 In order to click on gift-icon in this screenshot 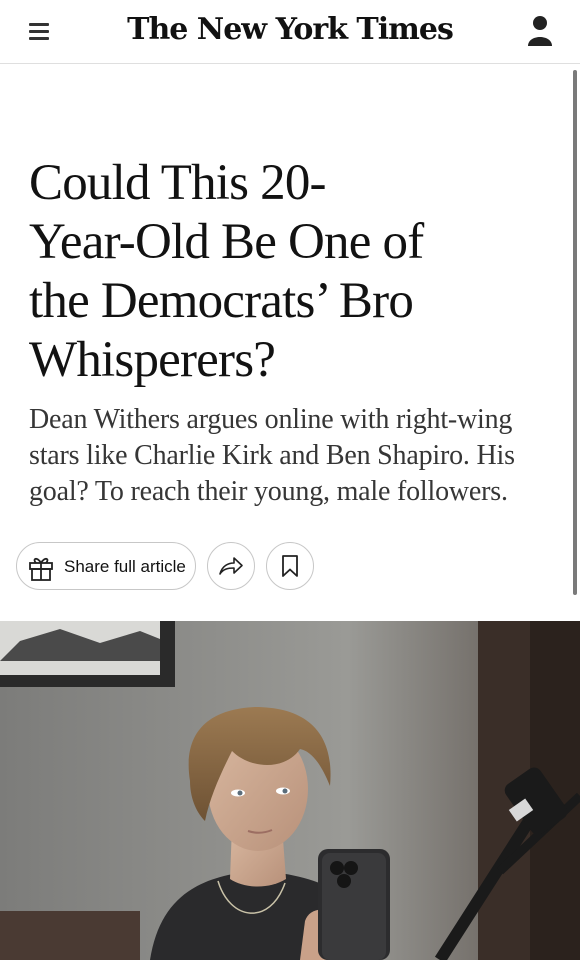, I will do `click(41, 569)`.